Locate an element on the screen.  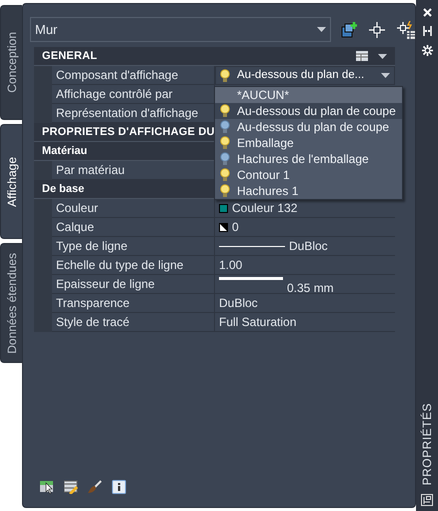
property-label: Echelle du type de ligne is located at coordinates (133, 265).